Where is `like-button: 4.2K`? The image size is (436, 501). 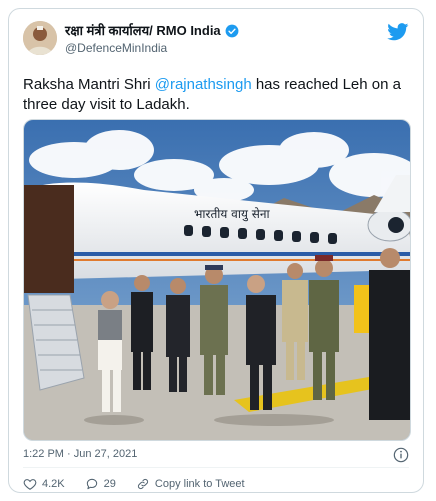 like-button: 4.2K is located at coordinates (44, 484).